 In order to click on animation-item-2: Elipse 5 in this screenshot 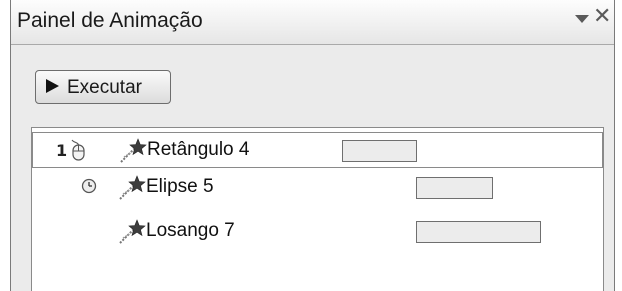, I will do `click(317, 188)`.